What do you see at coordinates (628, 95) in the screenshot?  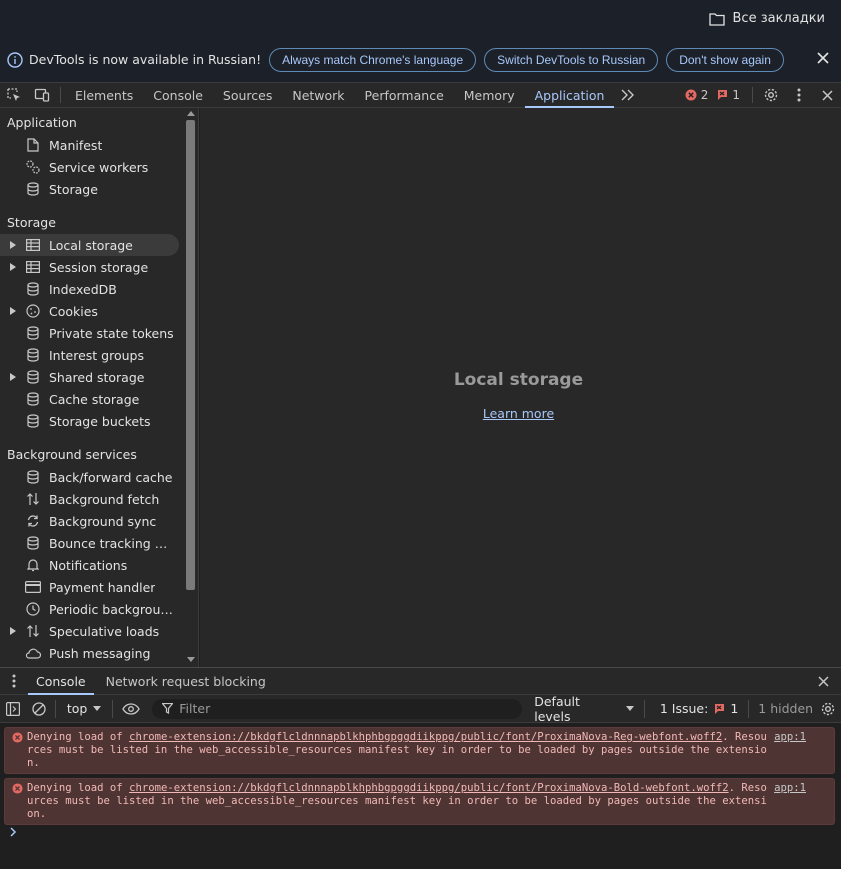 I see `more-tabs-icon` at bounding box center [628, 95].